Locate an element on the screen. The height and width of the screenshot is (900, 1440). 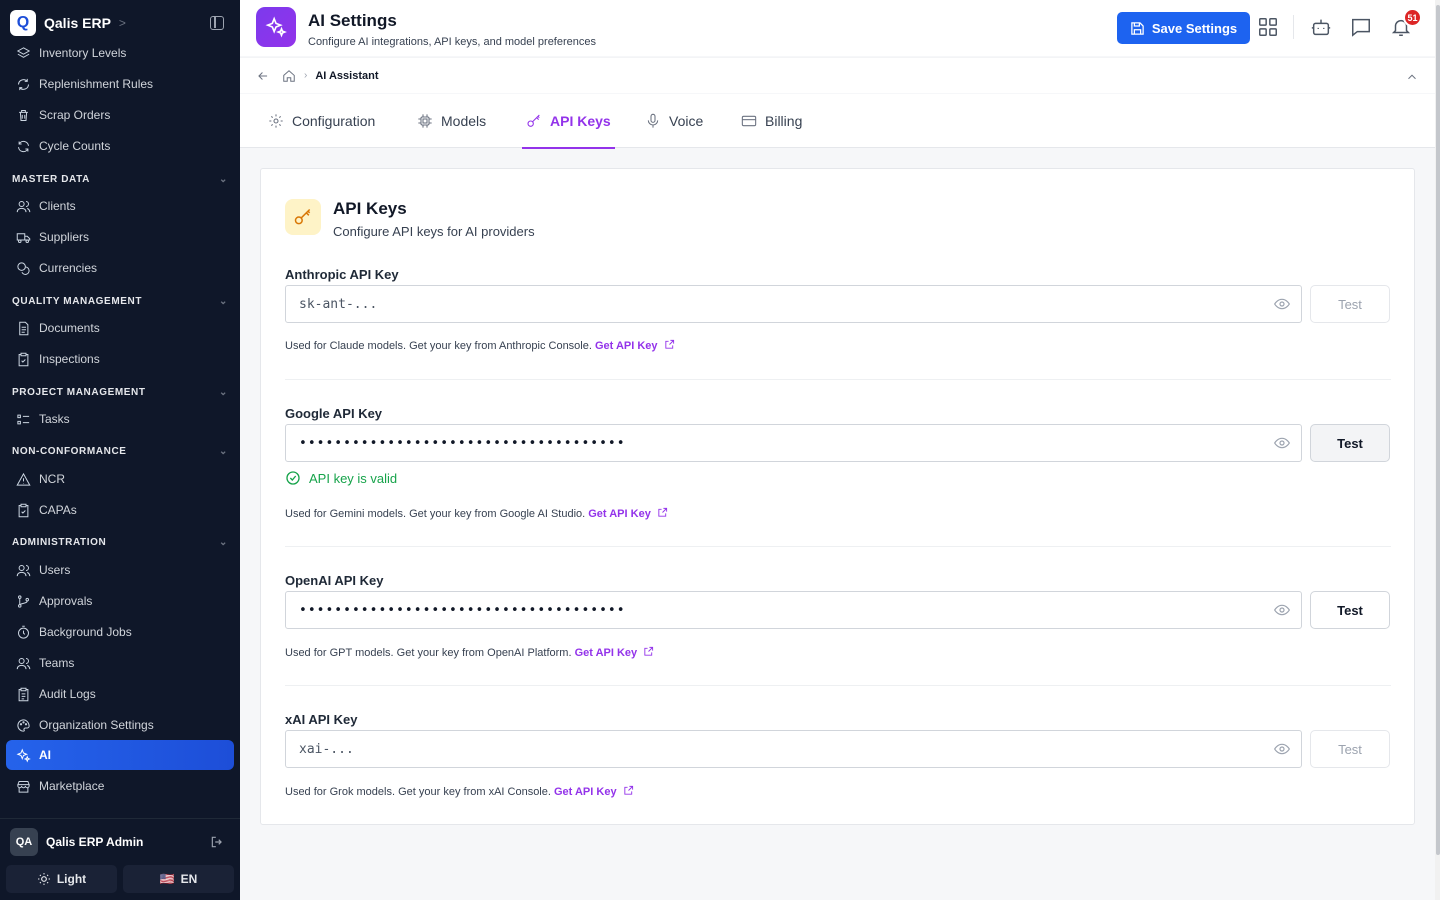
section-project-management: PROJECT MANAGEMENT ⌄ is located at coordinates (120, 392).